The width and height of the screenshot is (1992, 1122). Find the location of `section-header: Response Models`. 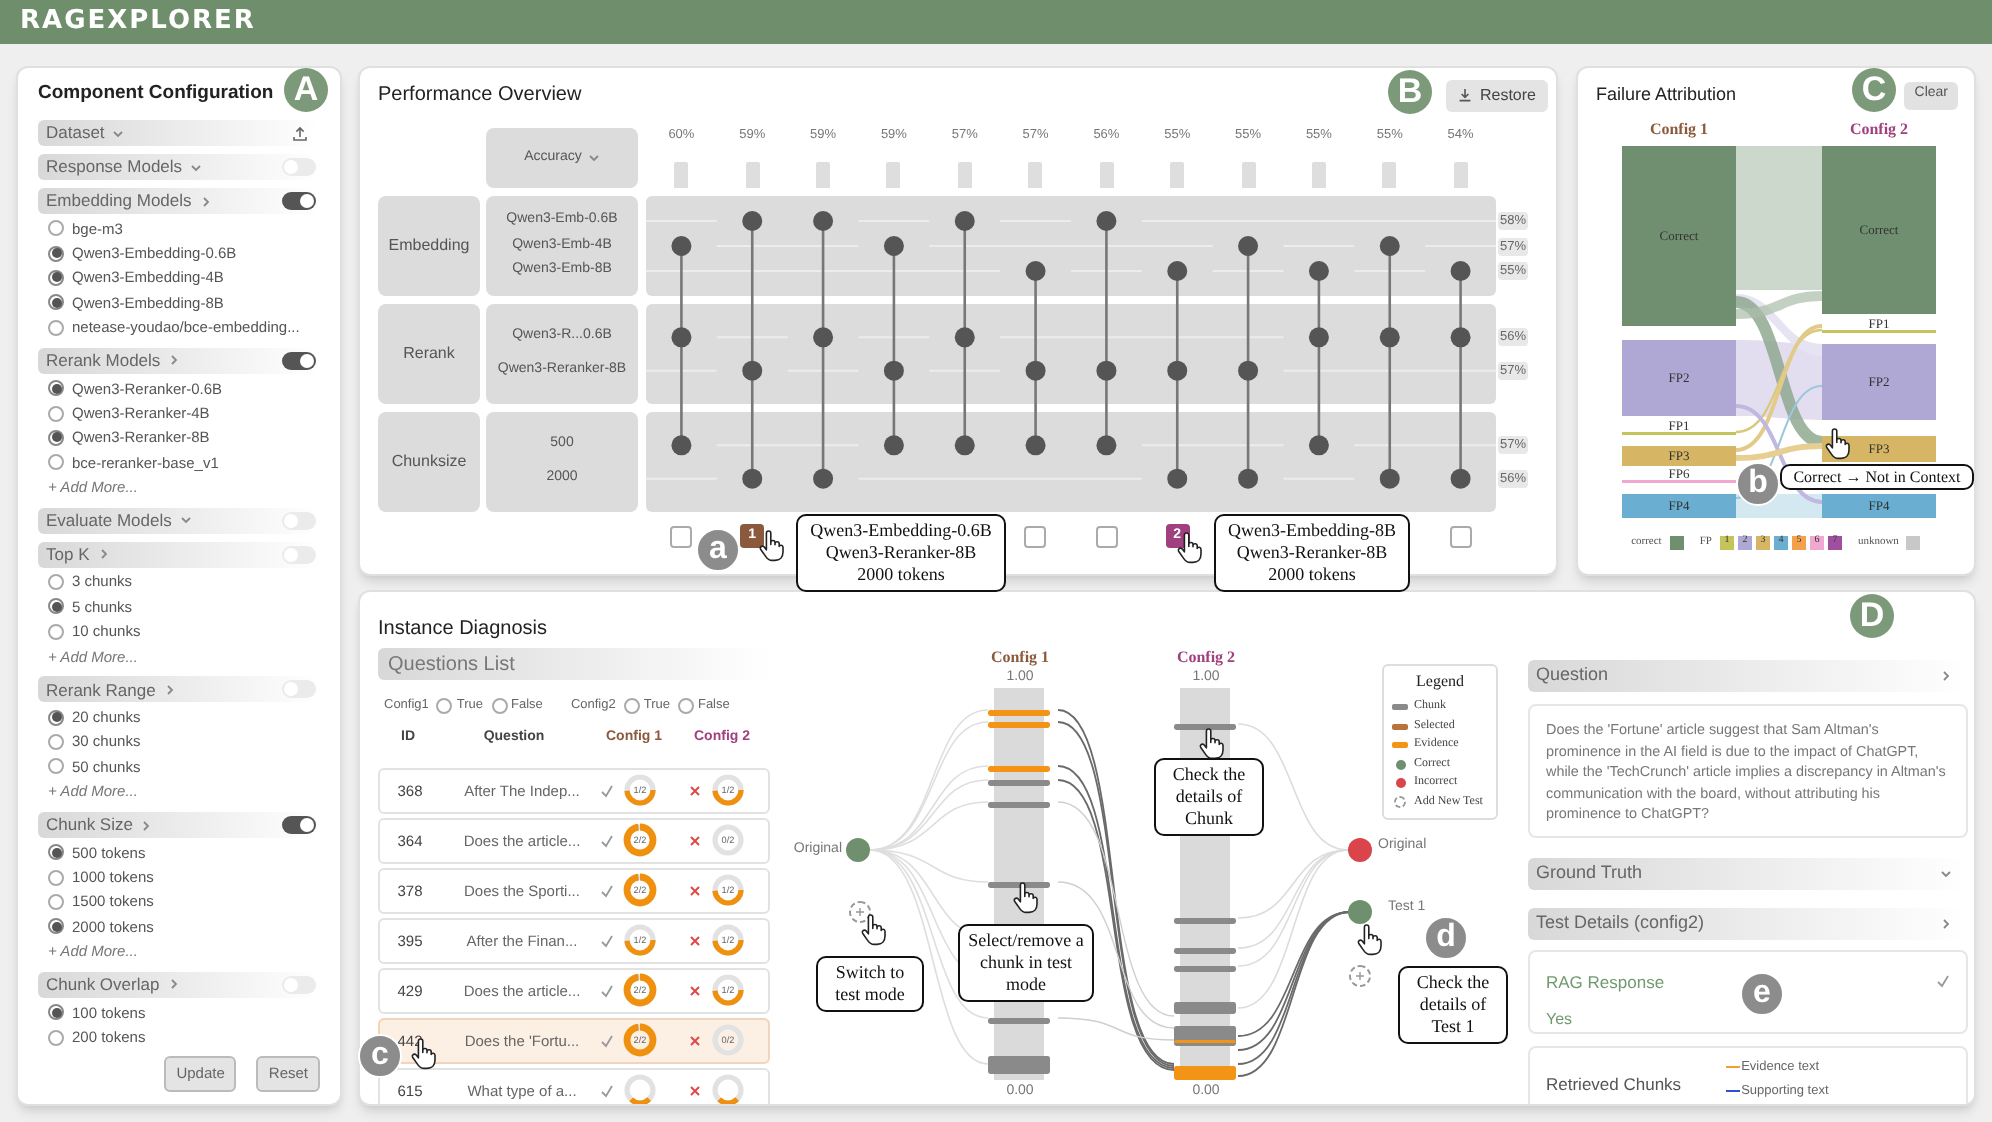

section-header: Response Models is located at coordinates (179, 167).